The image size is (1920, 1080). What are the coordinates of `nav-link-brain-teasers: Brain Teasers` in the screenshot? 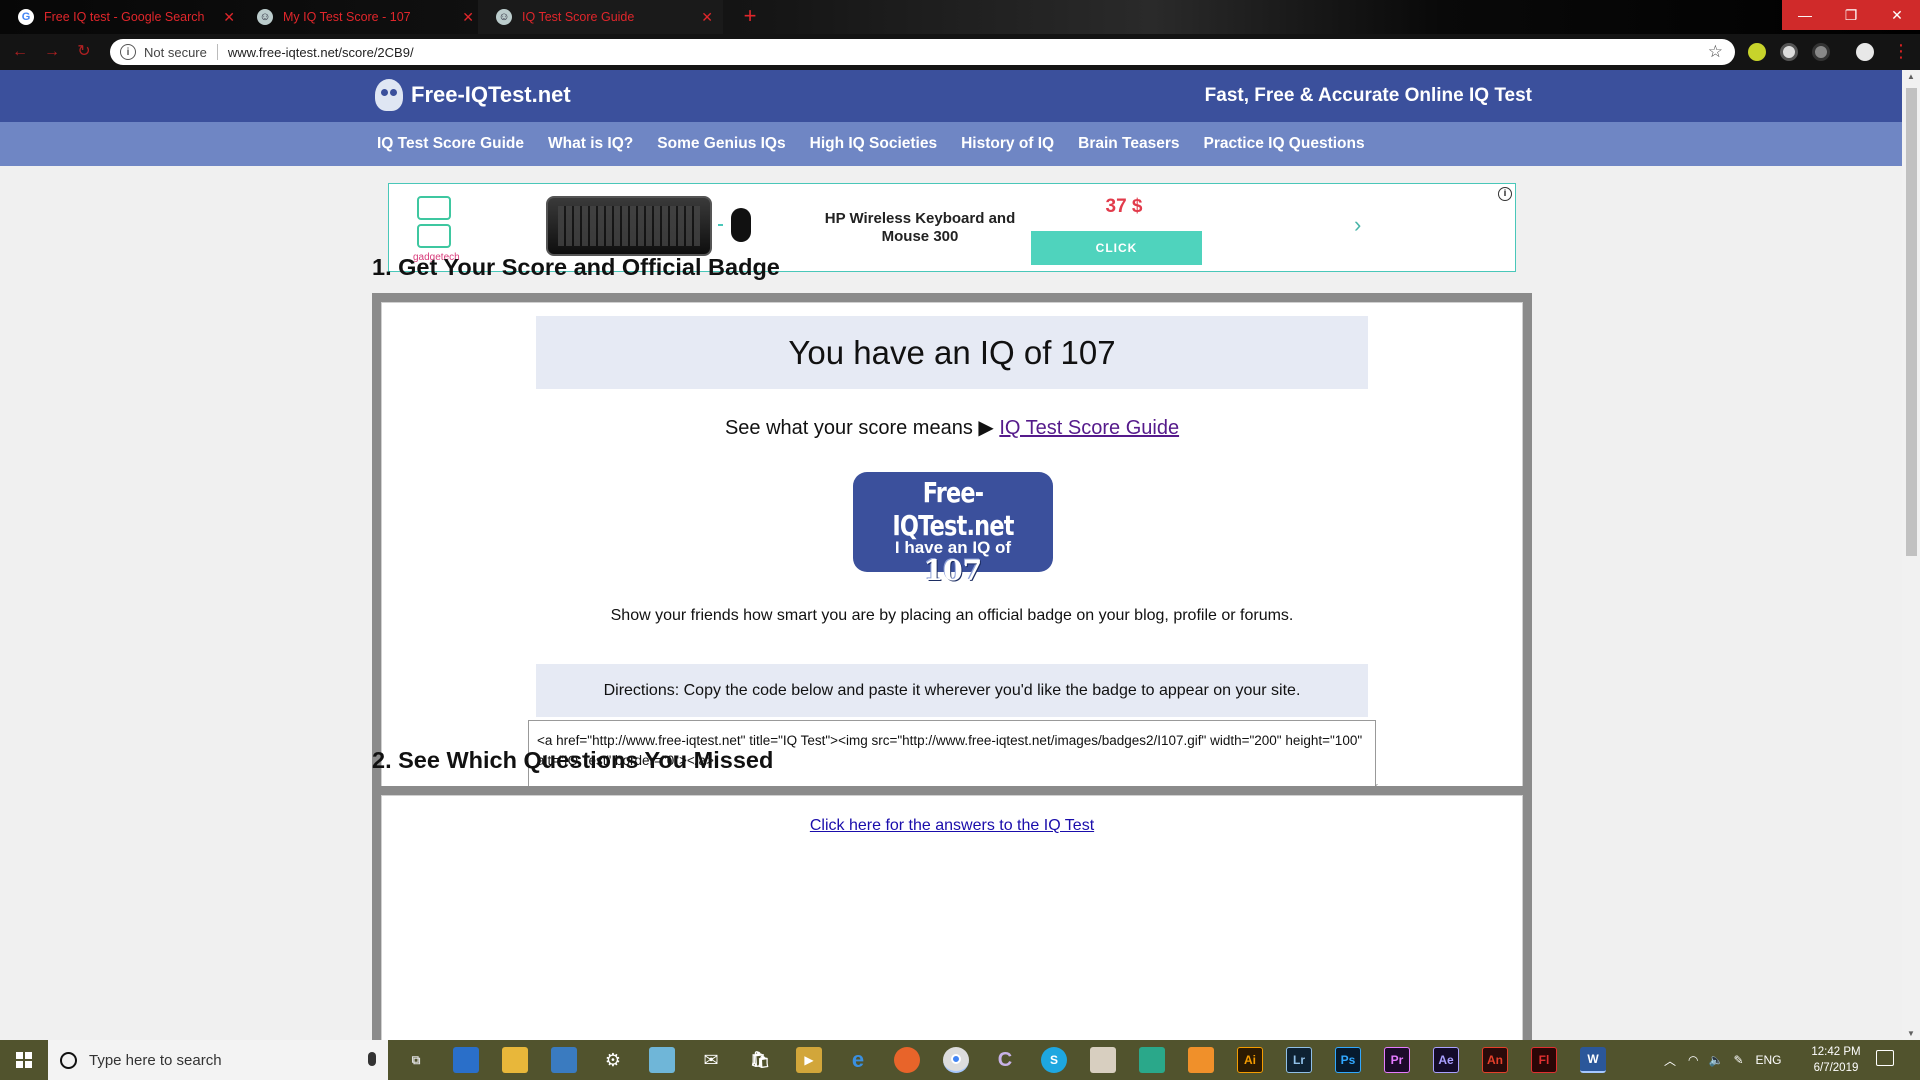 It's located at (1128, 144).